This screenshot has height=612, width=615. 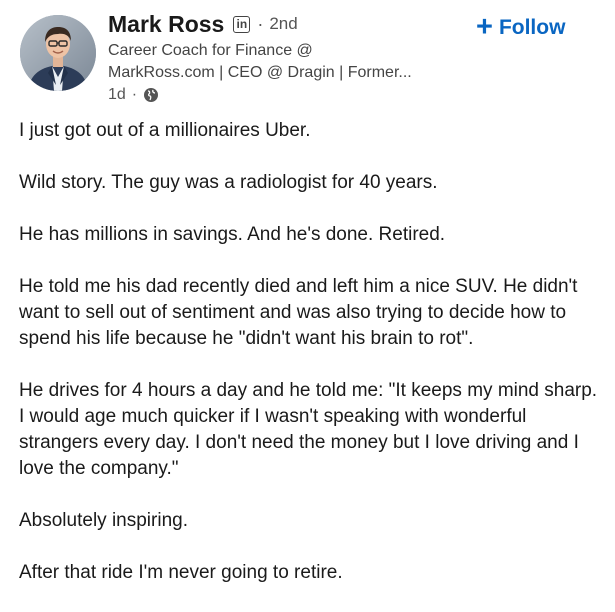 What do you see at coordinates (117, 94) in the screenshot?
I see `post-time: 1d` at bounding box center [117, 94].